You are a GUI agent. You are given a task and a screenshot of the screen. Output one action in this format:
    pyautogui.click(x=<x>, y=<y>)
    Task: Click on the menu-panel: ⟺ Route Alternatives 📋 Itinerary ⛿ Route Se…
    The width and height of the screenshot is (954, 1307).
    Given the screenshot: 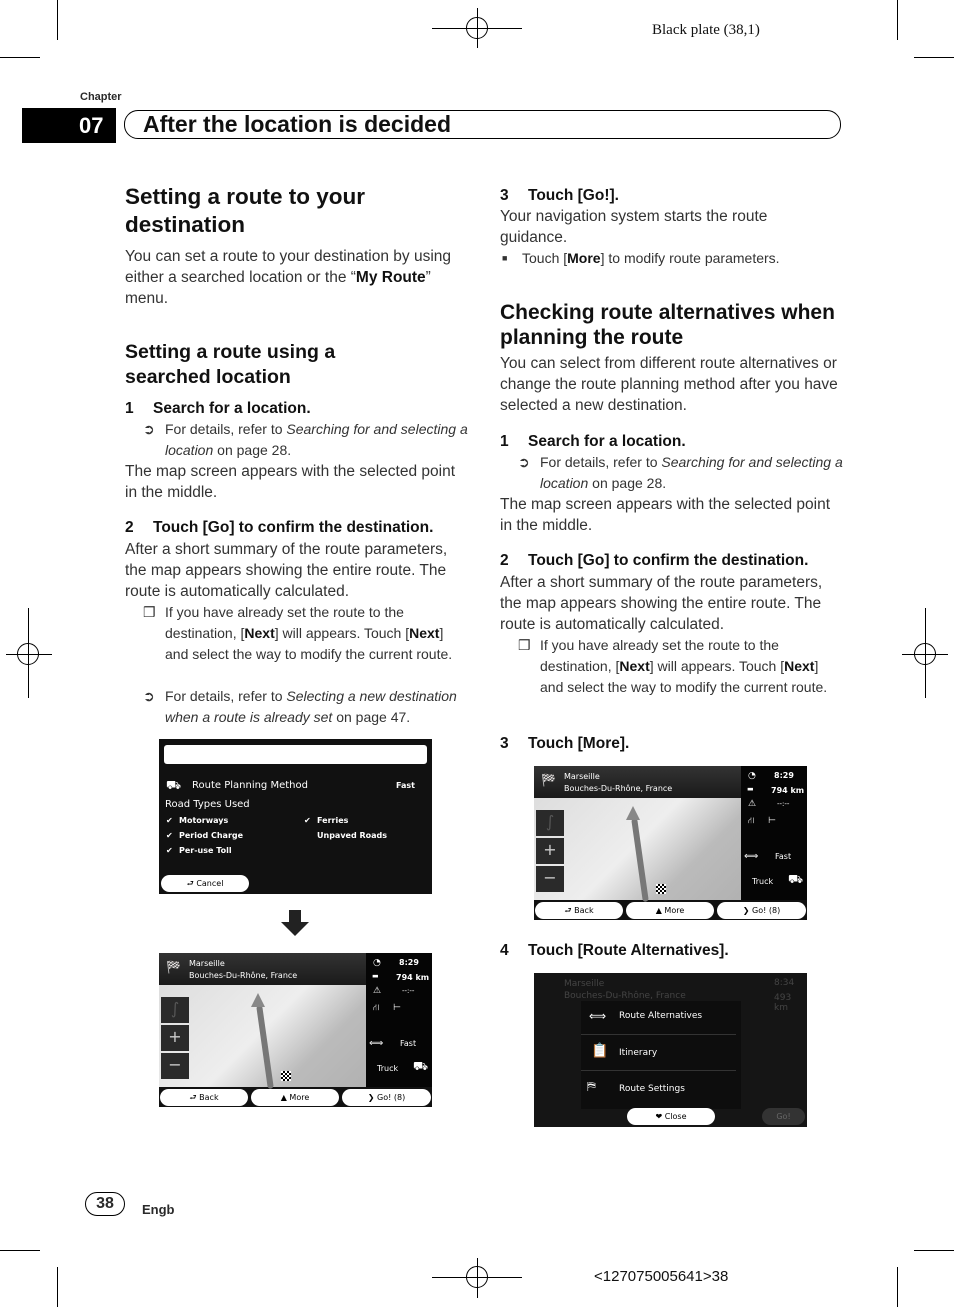 What is the action you would take?
    pyautogui.click(x=661, y=1055)
    